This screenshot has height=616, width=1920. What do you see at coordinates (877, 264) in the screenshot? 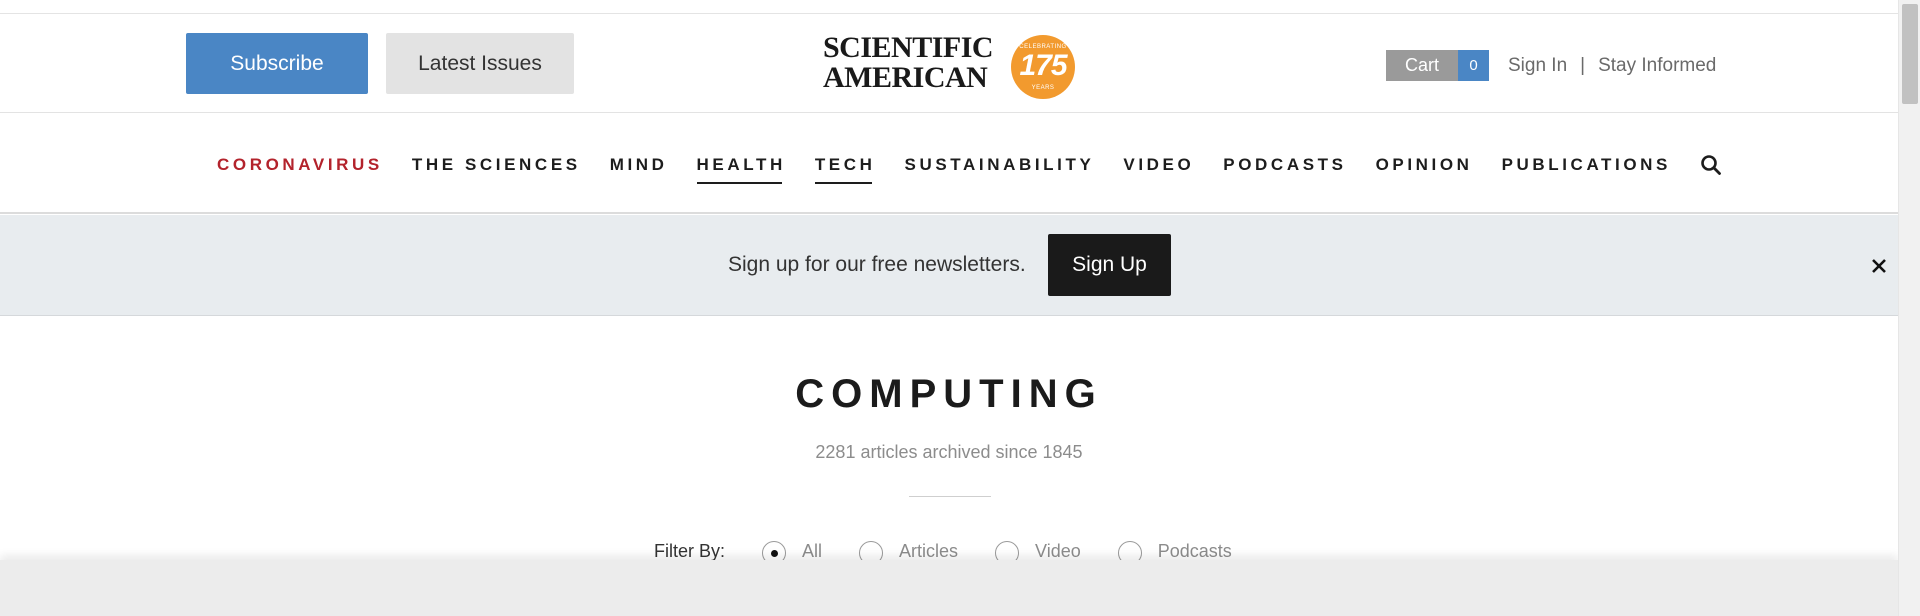
I see `newsletter-text: Sign up for our free newsletters.` at bounding box center [877, 264].